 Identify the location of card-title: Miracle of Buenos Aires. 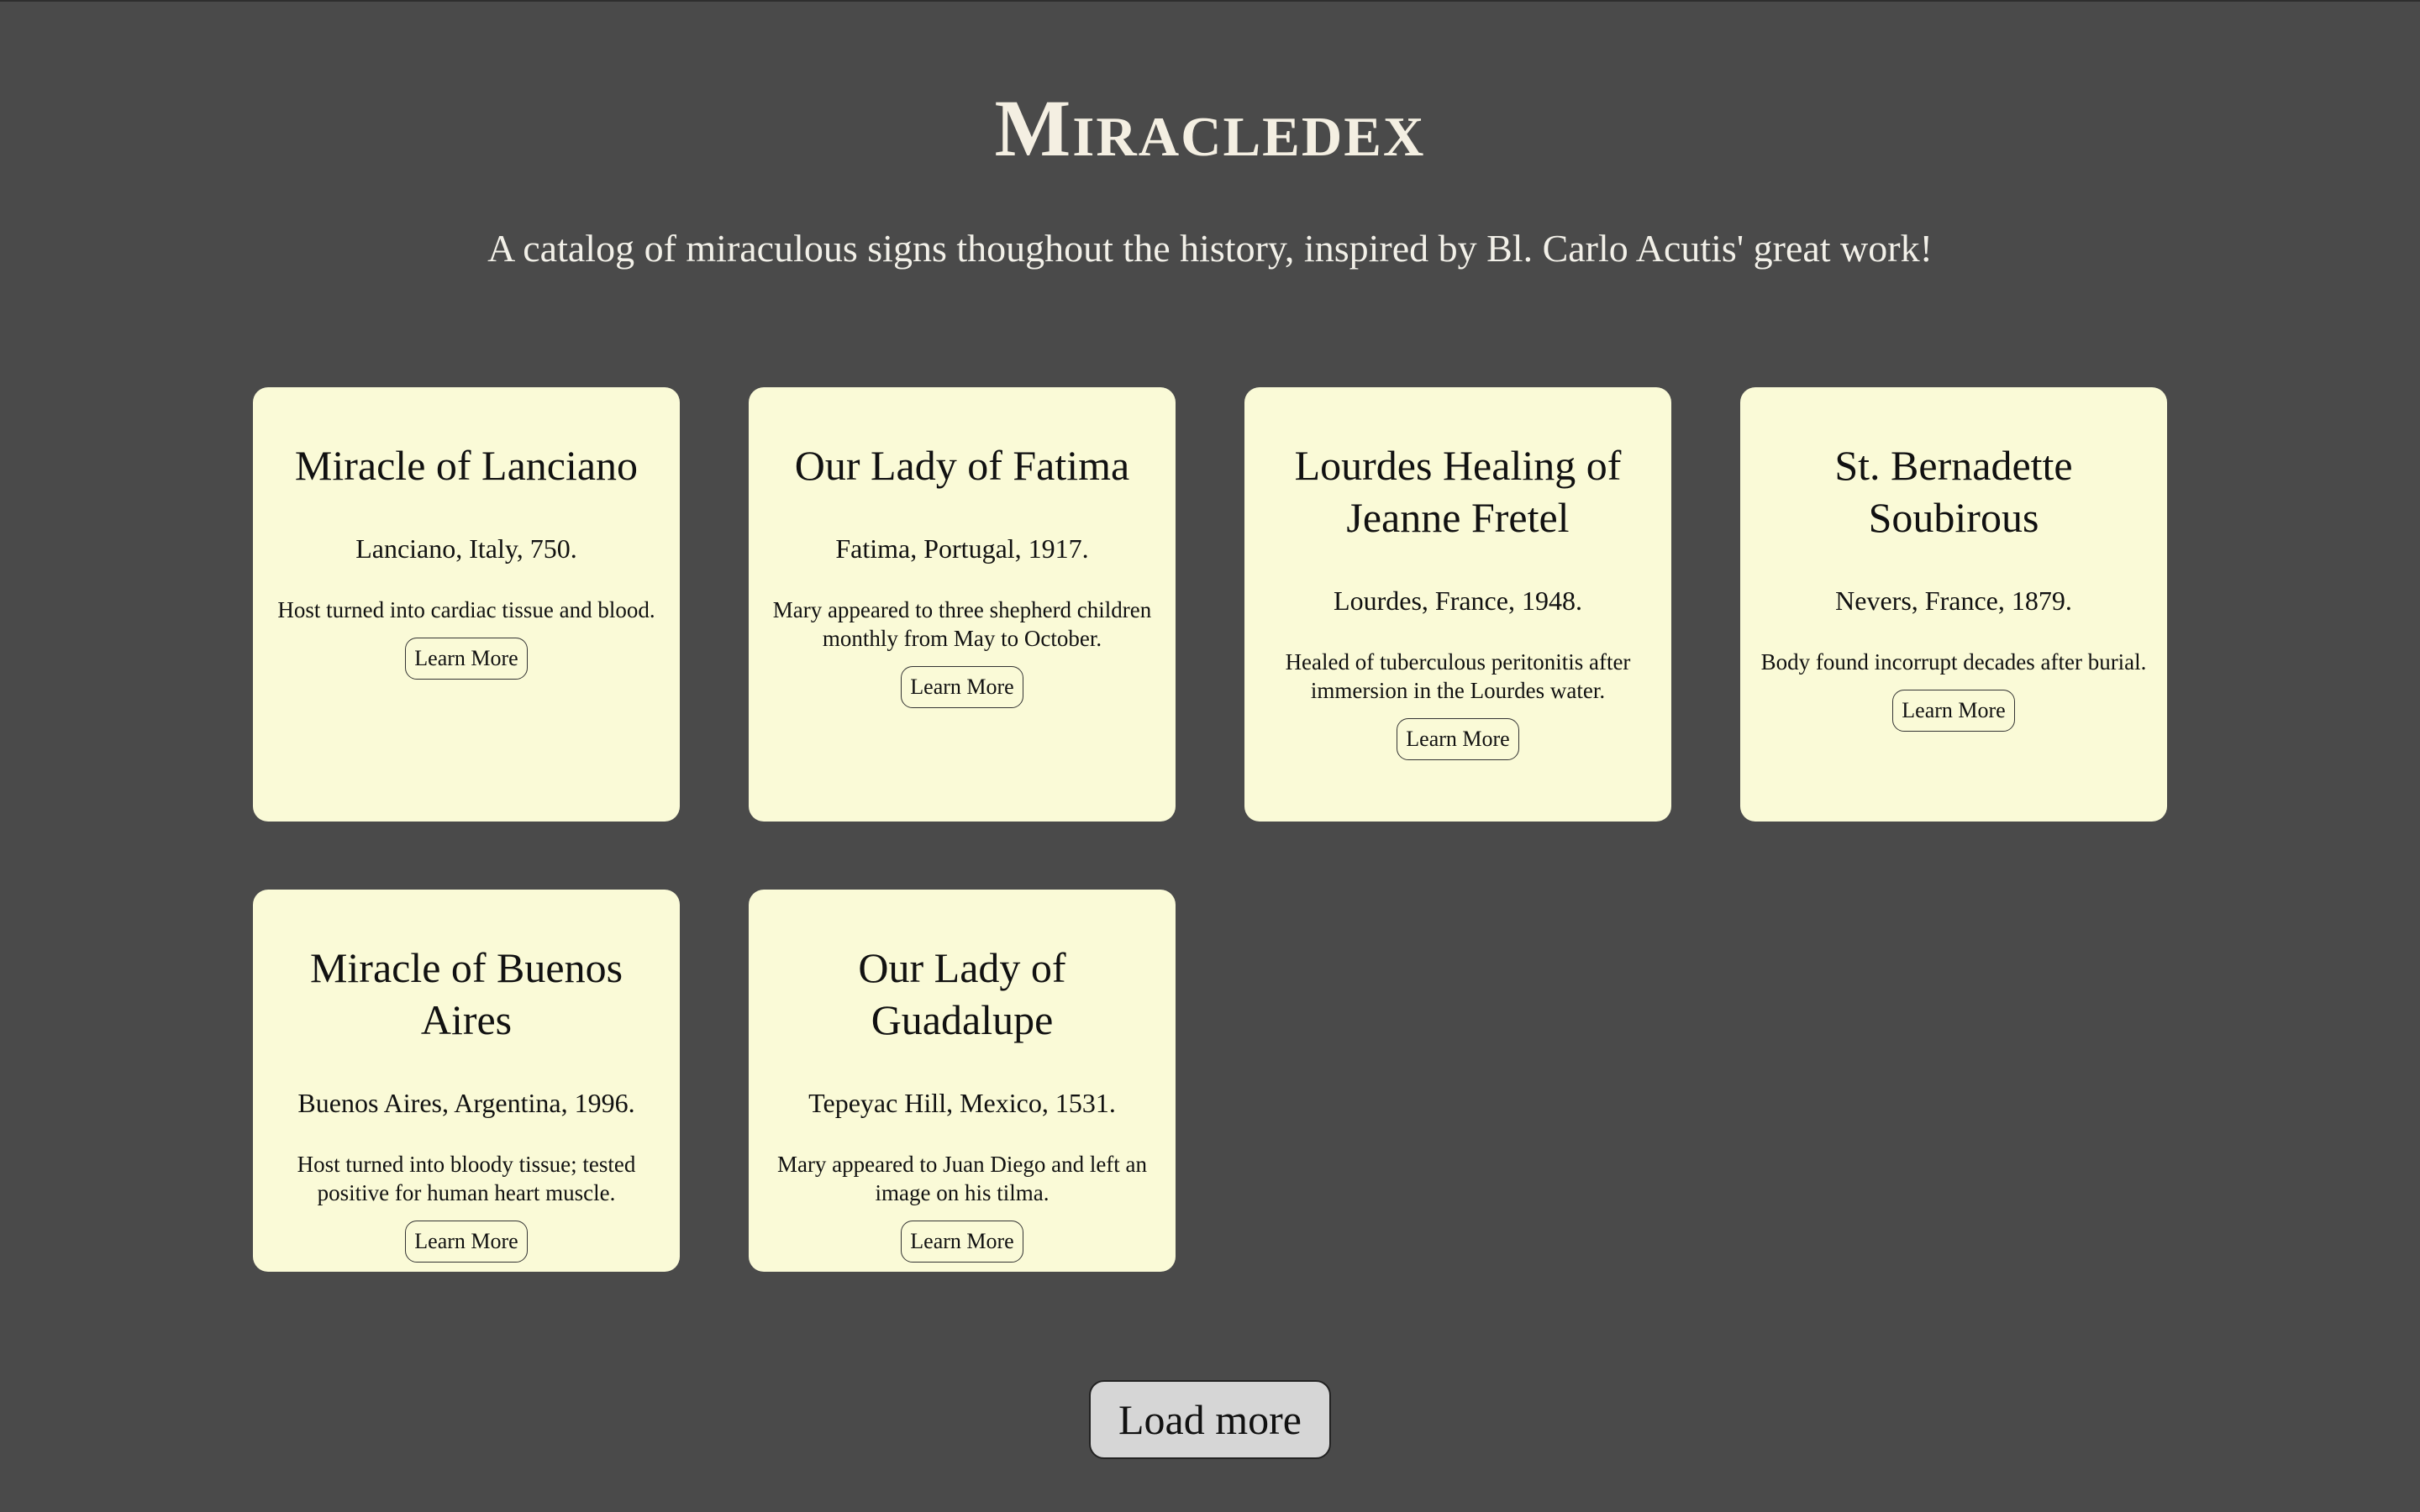
(466, 993).